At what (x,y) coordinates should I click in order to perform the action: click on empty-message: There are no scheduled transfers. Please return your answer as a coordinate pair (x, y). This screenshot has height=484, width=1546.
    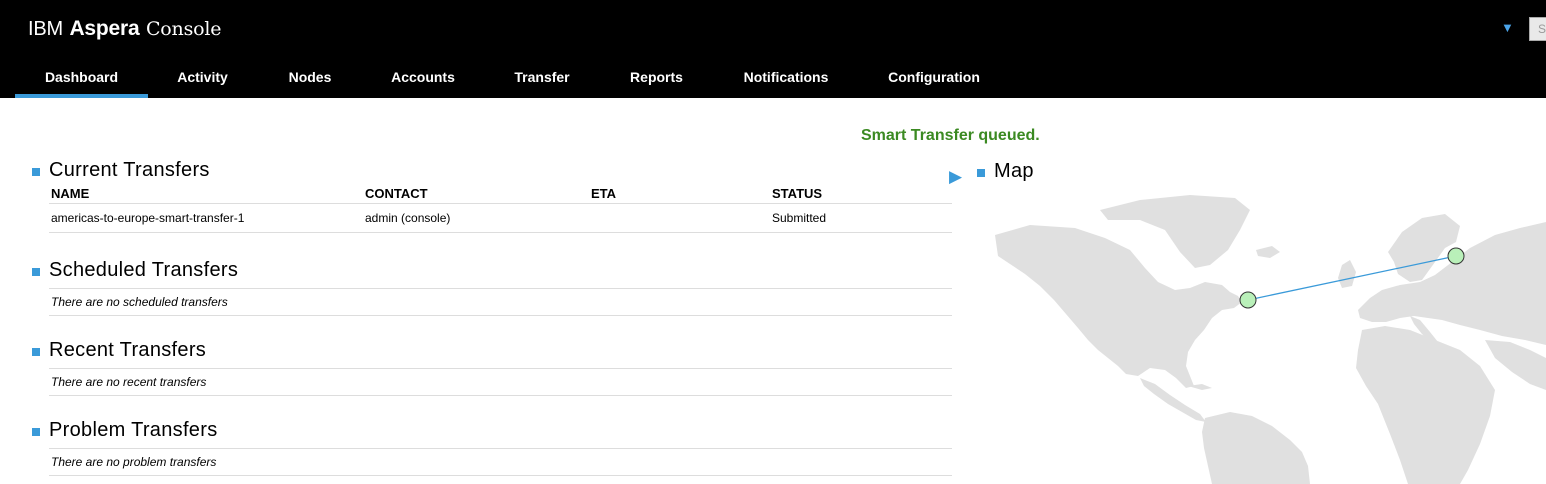
    Looking at the image, I should click on (500, 302).